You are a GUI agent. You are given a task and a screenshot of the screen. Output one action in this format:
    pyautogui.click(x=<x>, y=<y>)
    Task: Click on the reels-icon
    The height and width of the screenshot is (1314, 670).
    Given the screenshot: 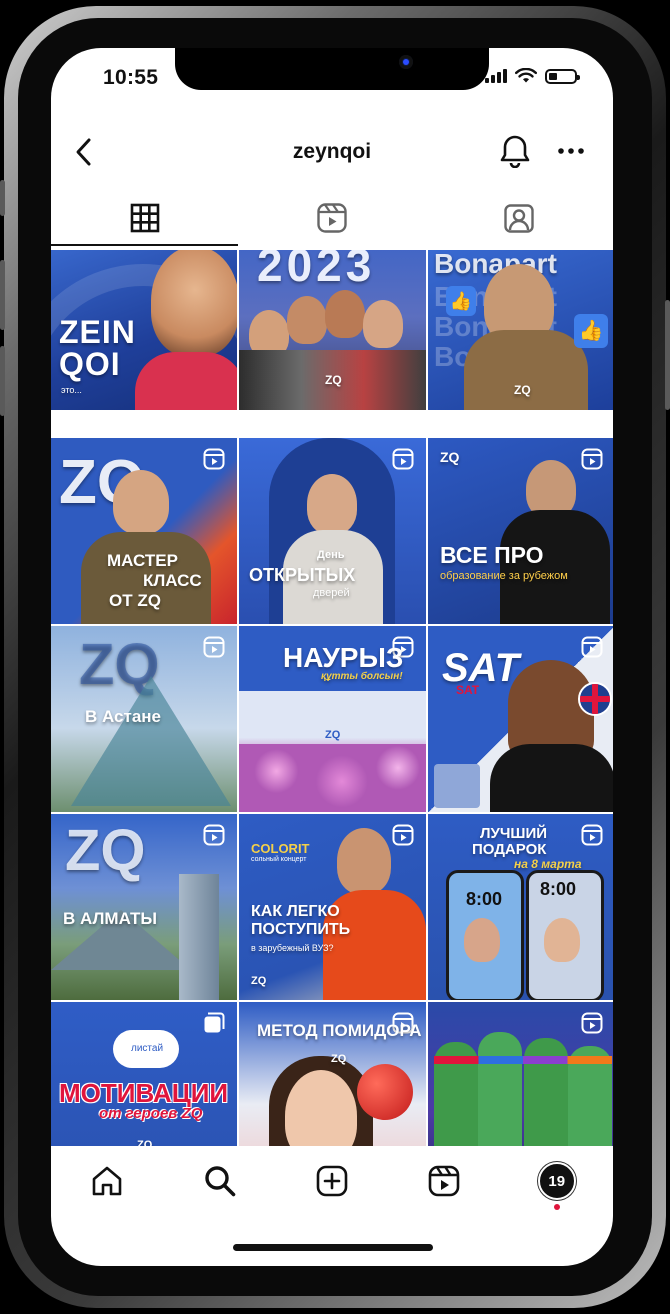 What is the action you would take?
    pyautogui.click(x=444, y=1181)
    